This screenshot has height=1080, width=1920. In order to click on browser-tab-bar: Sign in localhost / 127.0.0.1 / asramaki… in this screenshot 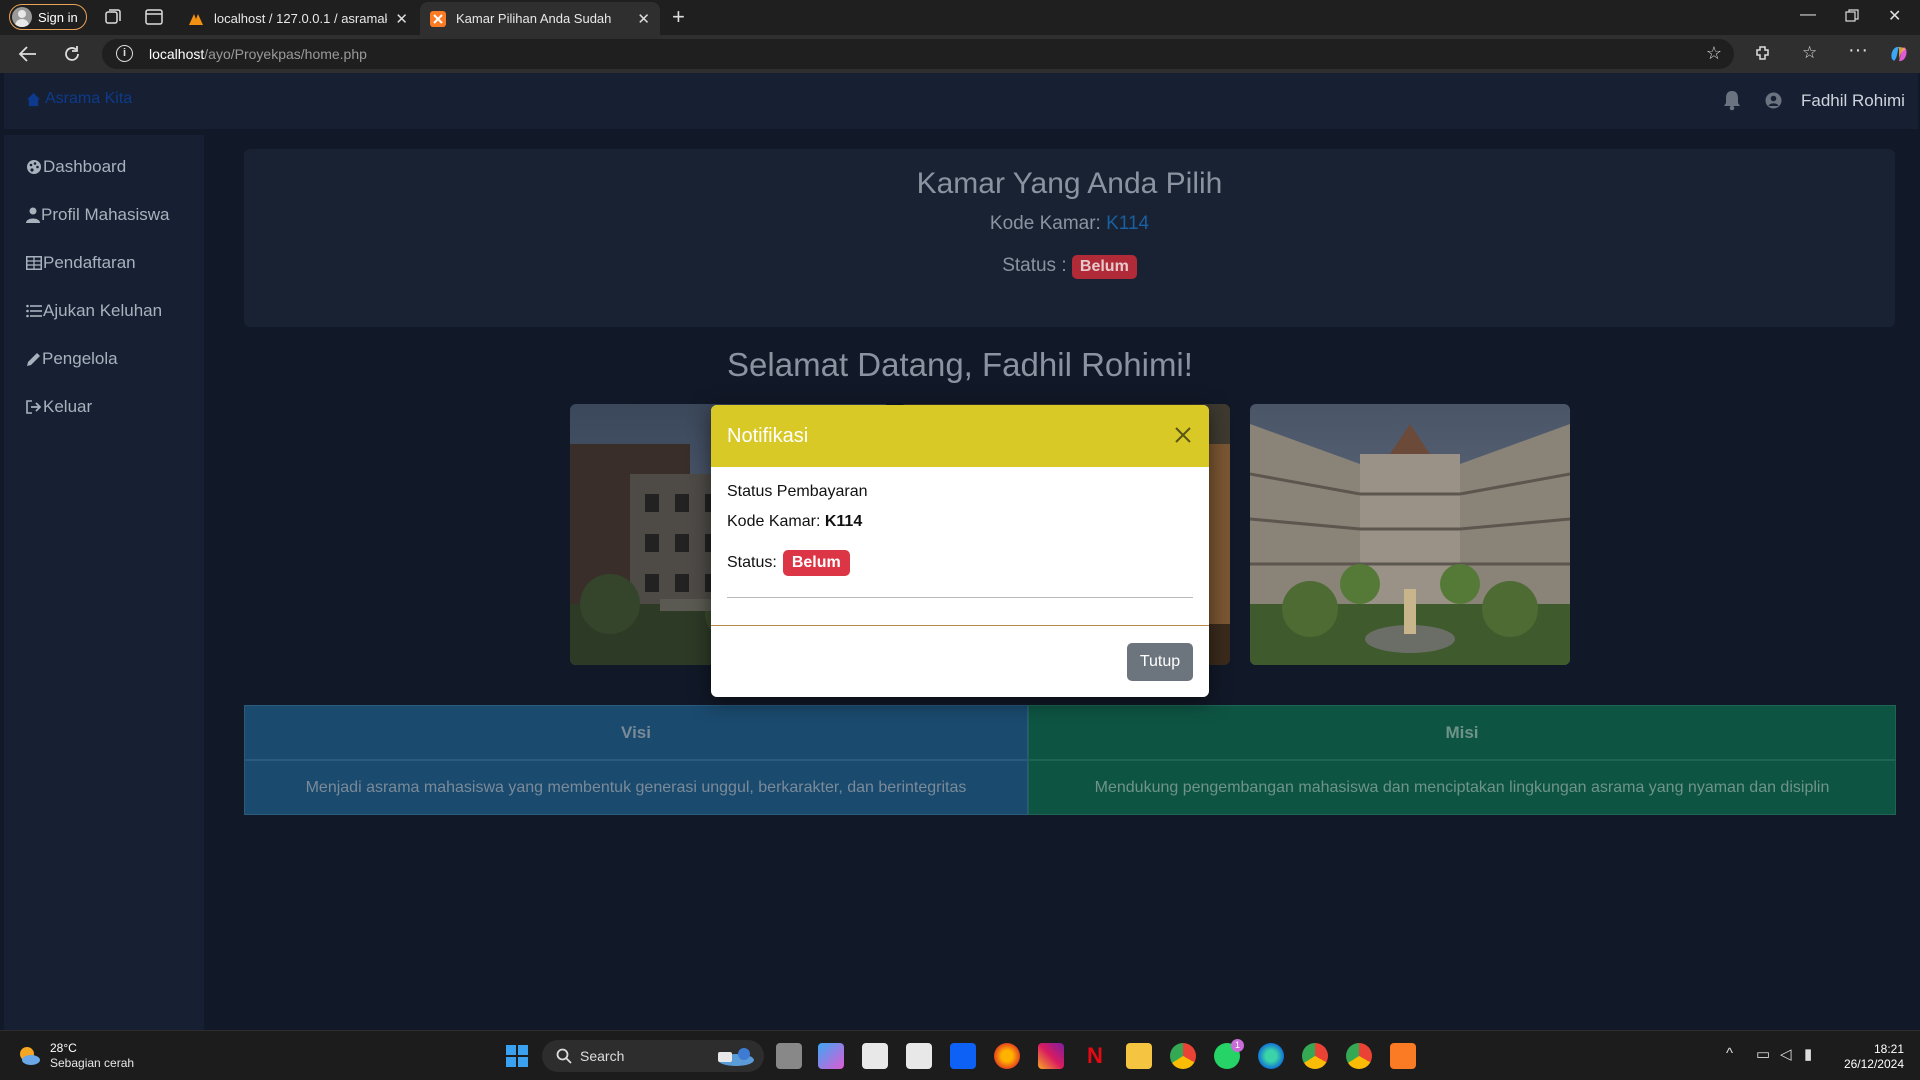, I will do `click(960, 17)`.